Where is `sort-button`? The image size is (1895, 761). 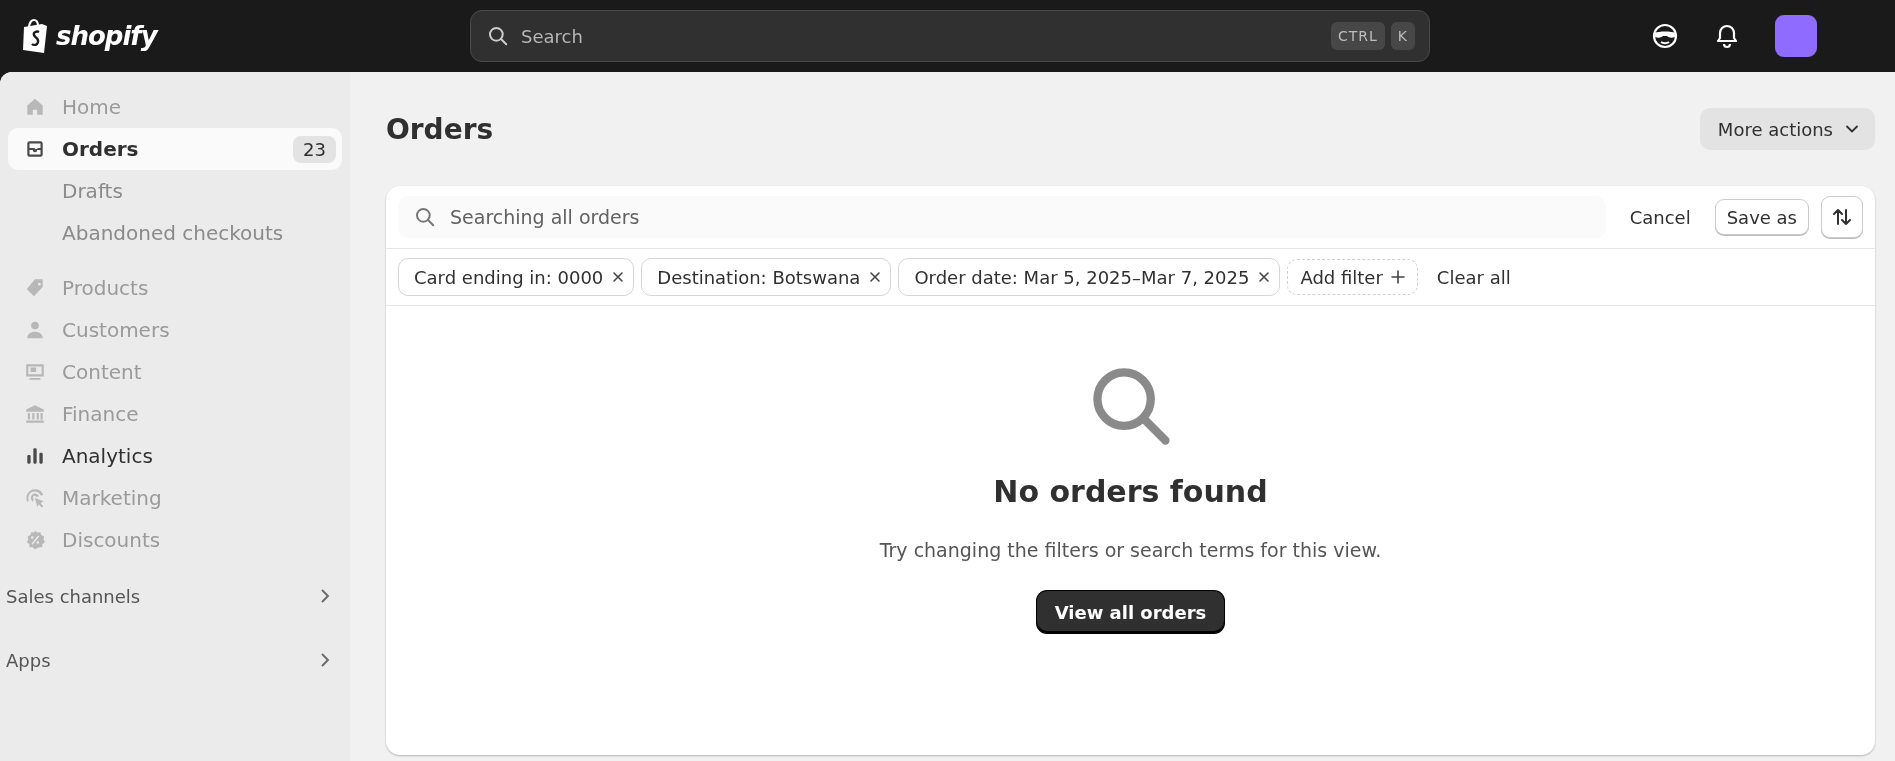 sort-button is located at coordinates (1842, 217).